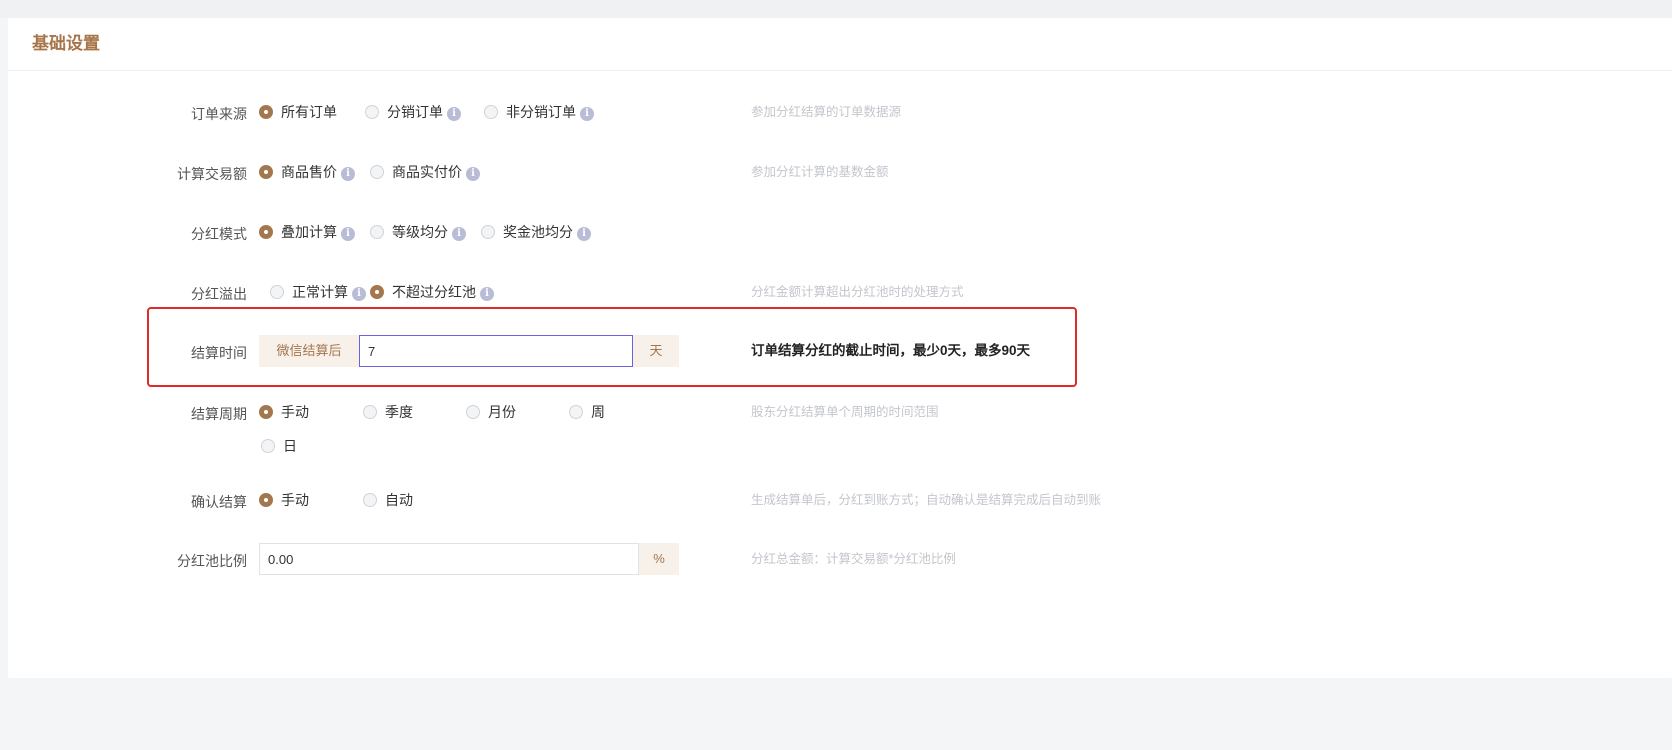 The width and height of the screenshot is (1672, 750). I want to click on pool-ratio-hint: 分红总金额：计算交易额*分红池比例, so click(853, 559).